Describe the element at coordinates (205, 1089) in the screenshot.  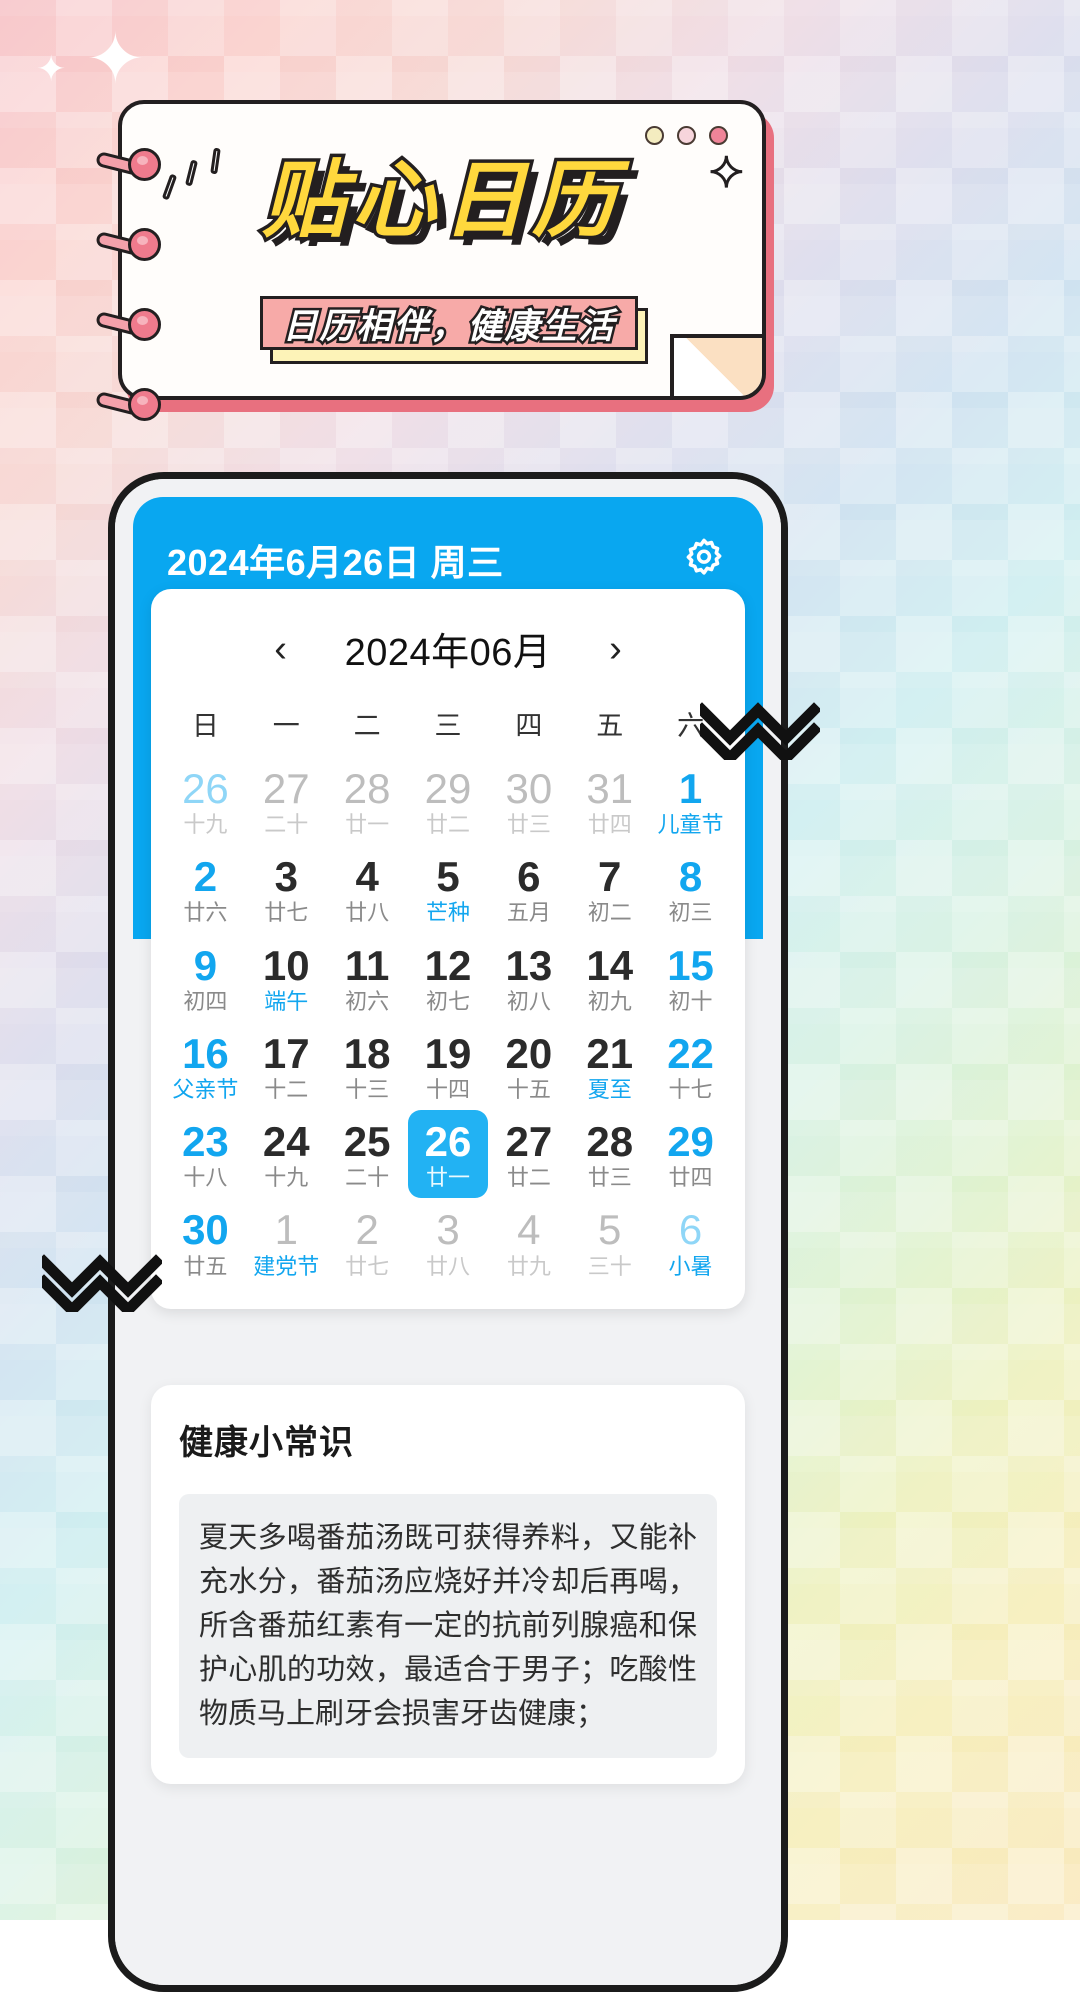
I see `calendar-day-lunar: 父亲节` at that location.